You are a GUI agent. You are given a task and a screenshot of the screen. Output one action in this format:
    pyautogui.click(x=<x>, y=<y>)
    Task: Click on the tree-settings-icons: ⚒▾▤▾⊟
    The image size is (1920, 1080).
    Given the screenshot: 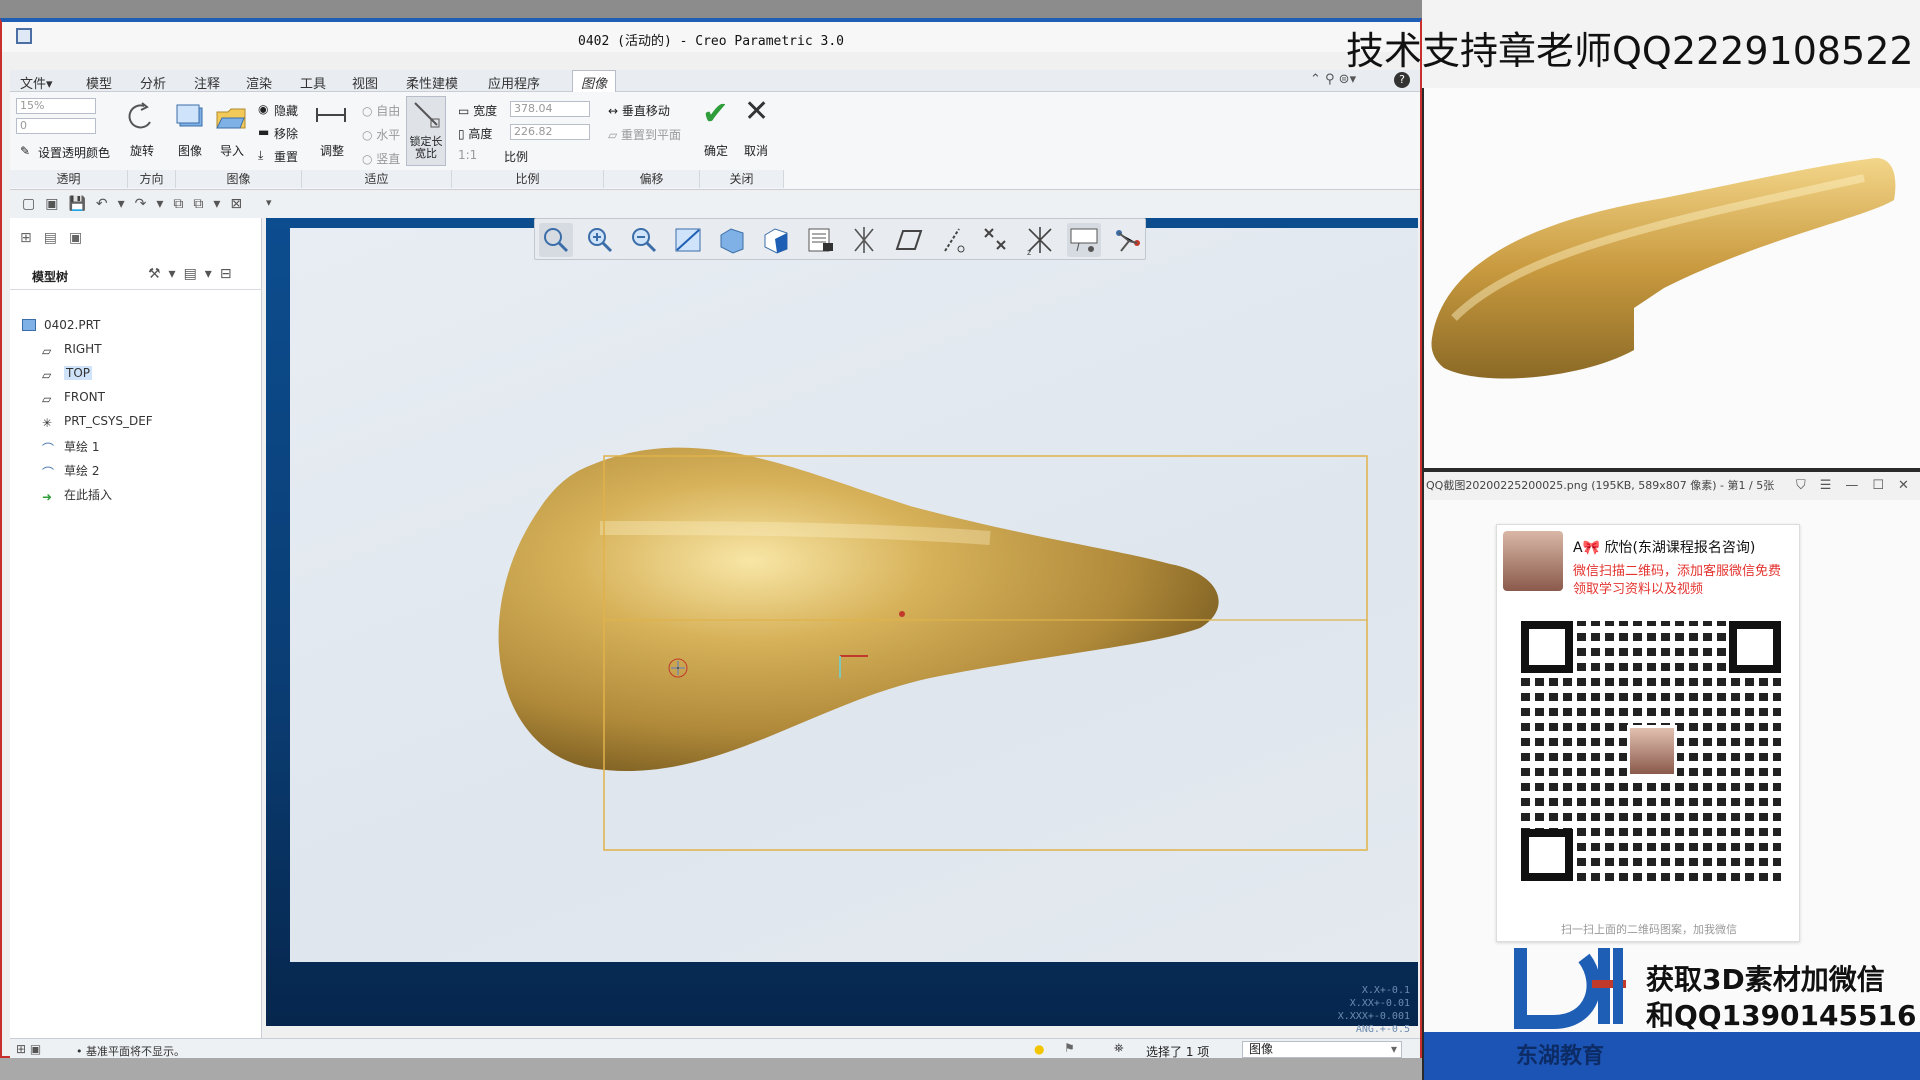 What is the action you would take?
    pyautogui.click(x=194, y=274)
    